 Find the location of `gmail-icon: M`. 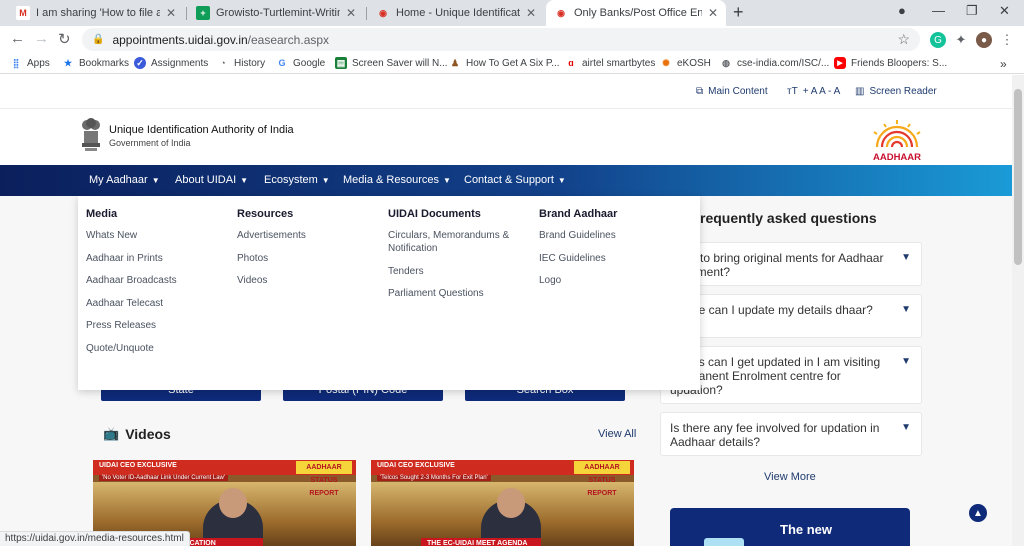

gmail-icon: M is located at coordinates (23, 13).